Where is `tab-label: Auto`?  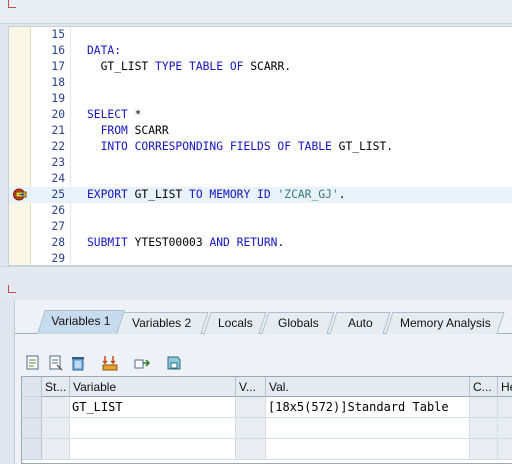 tab-label: Auto is located at coordinates (360, 323).